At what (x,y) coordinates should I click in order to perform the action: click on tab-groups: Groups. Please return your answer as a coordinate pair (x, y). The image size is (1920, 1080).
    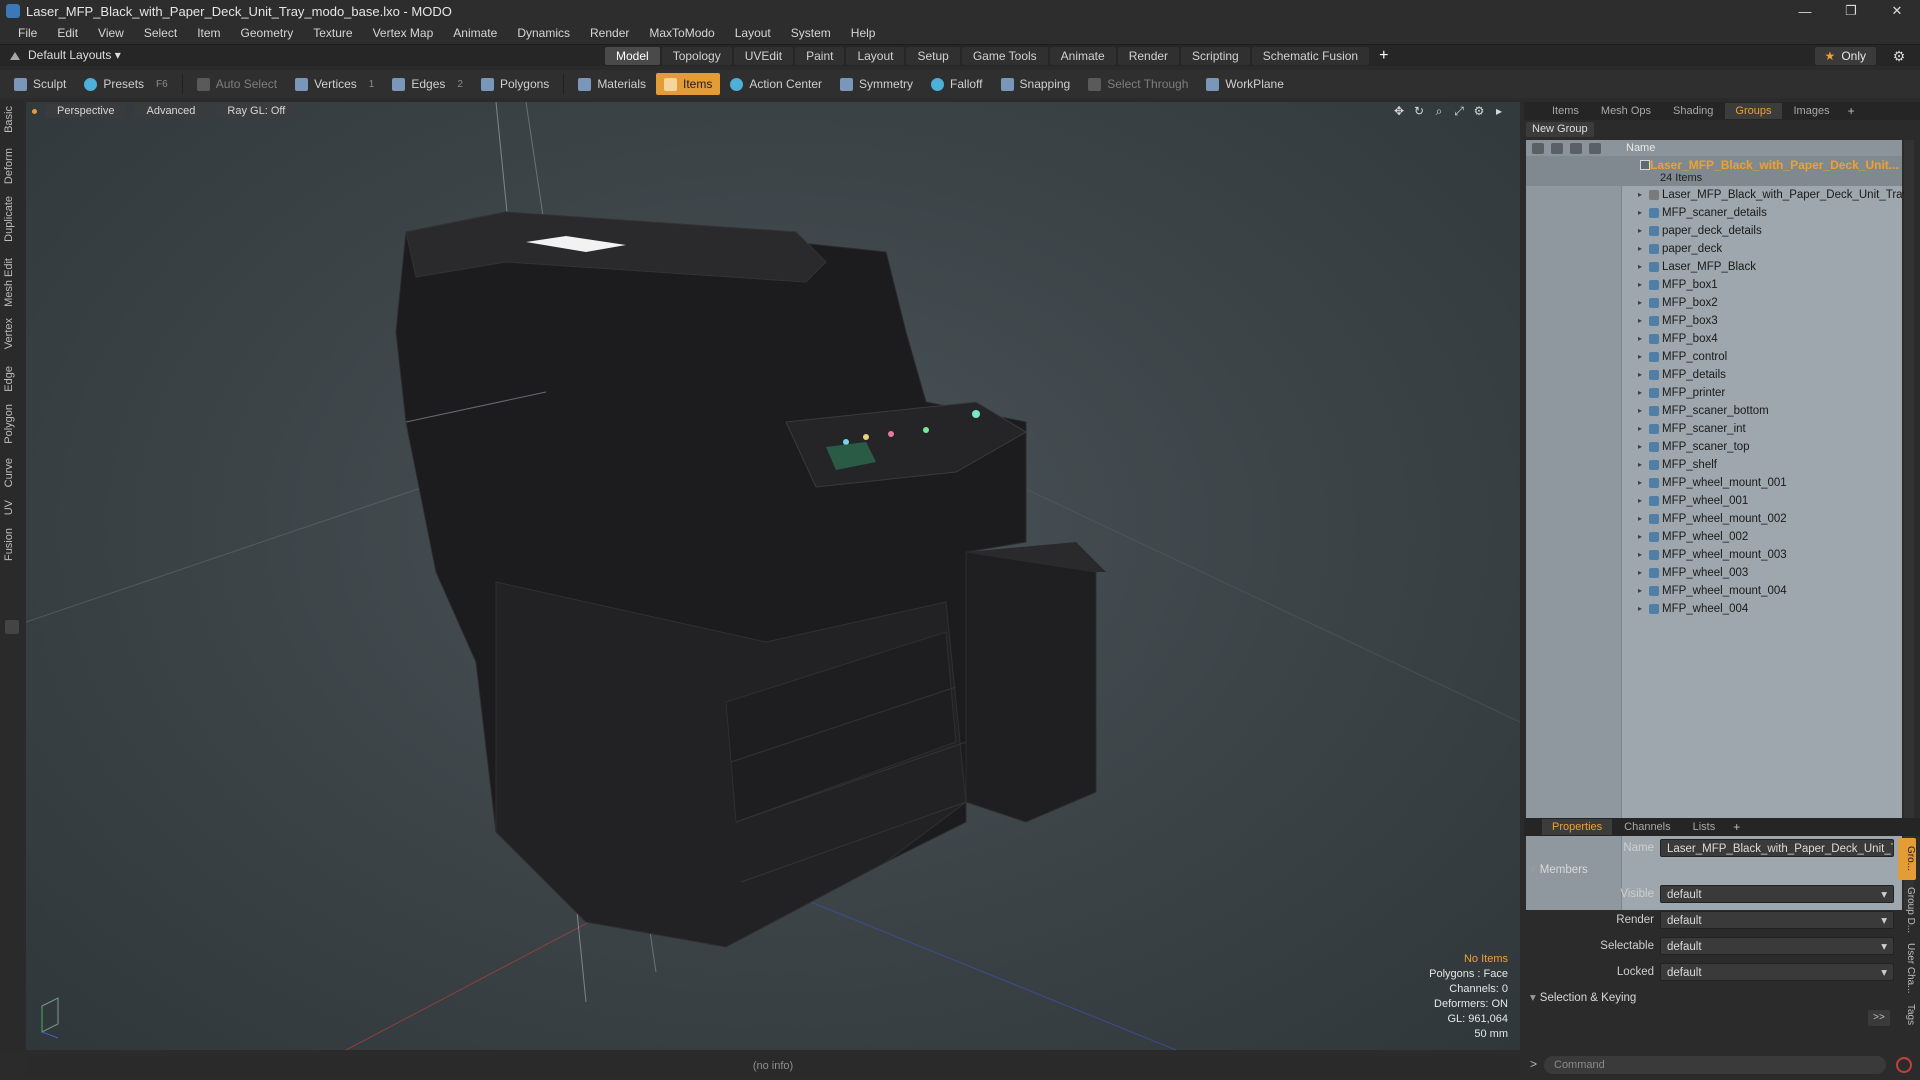
    Looking at the image, I should click on (1753, 111).